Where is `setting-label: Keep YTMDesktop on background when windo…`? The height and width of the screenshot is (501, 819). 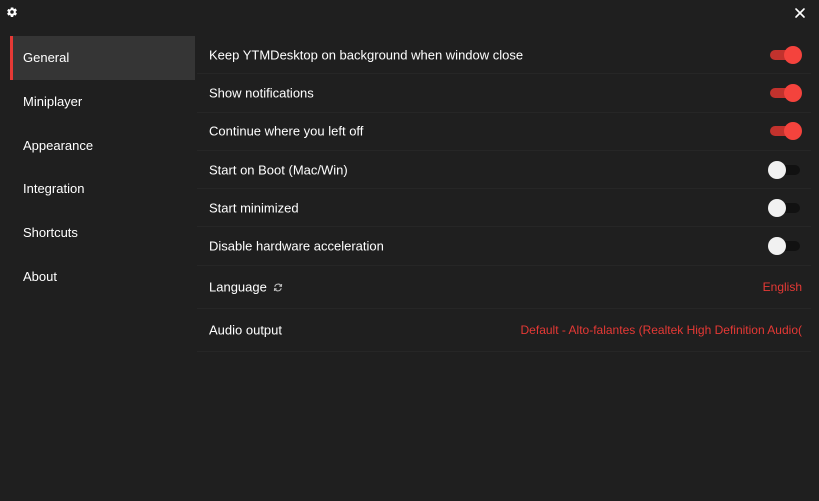
setting-label: Keep YTMDesktop on background when windo… is located at coordinates (366, 55).